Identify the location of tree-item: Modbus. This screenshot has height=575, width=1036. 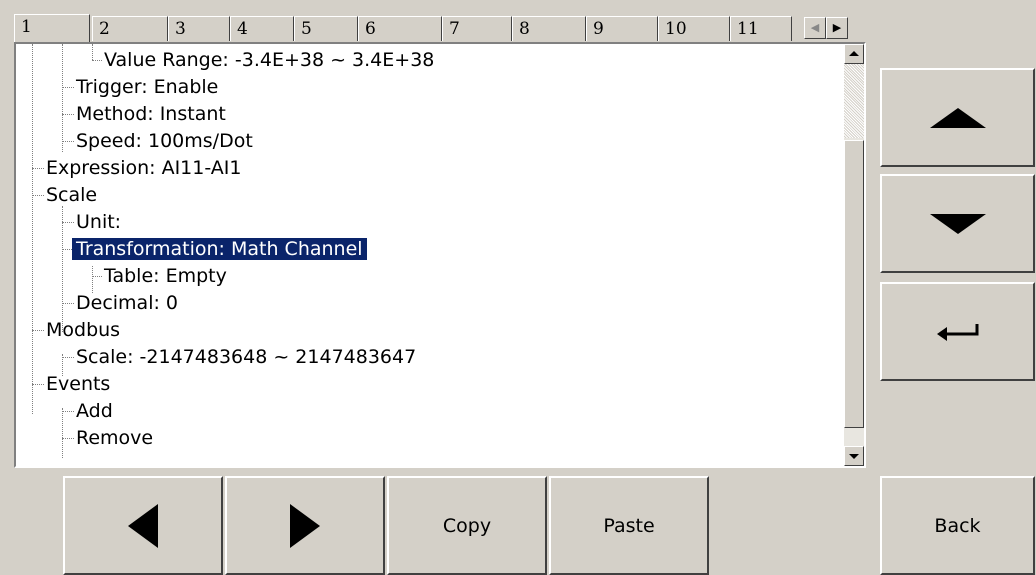
(83, 330).